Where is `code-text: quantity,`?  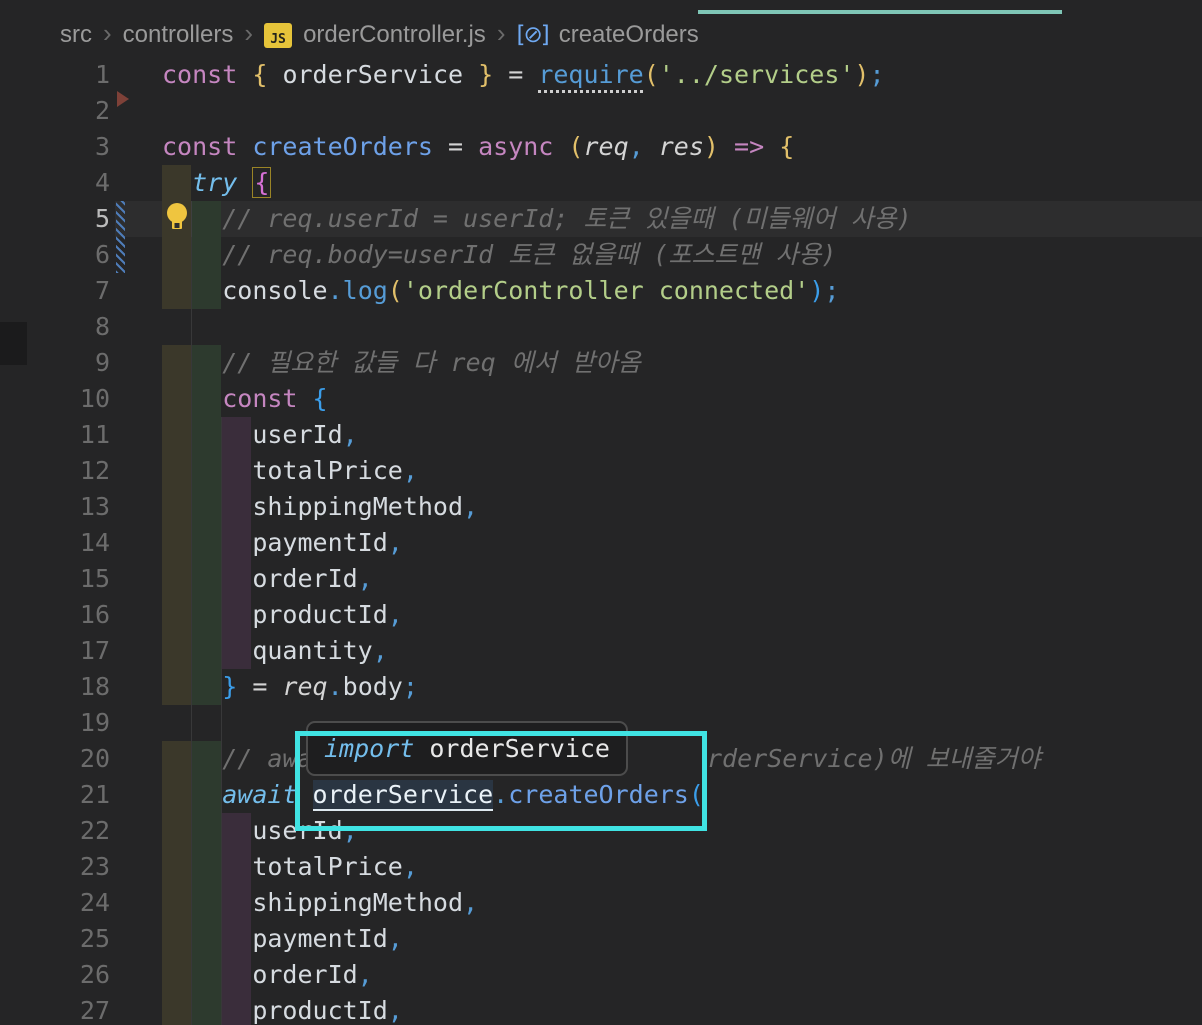
code-text: quantity, is located at coordinates (275, 651).